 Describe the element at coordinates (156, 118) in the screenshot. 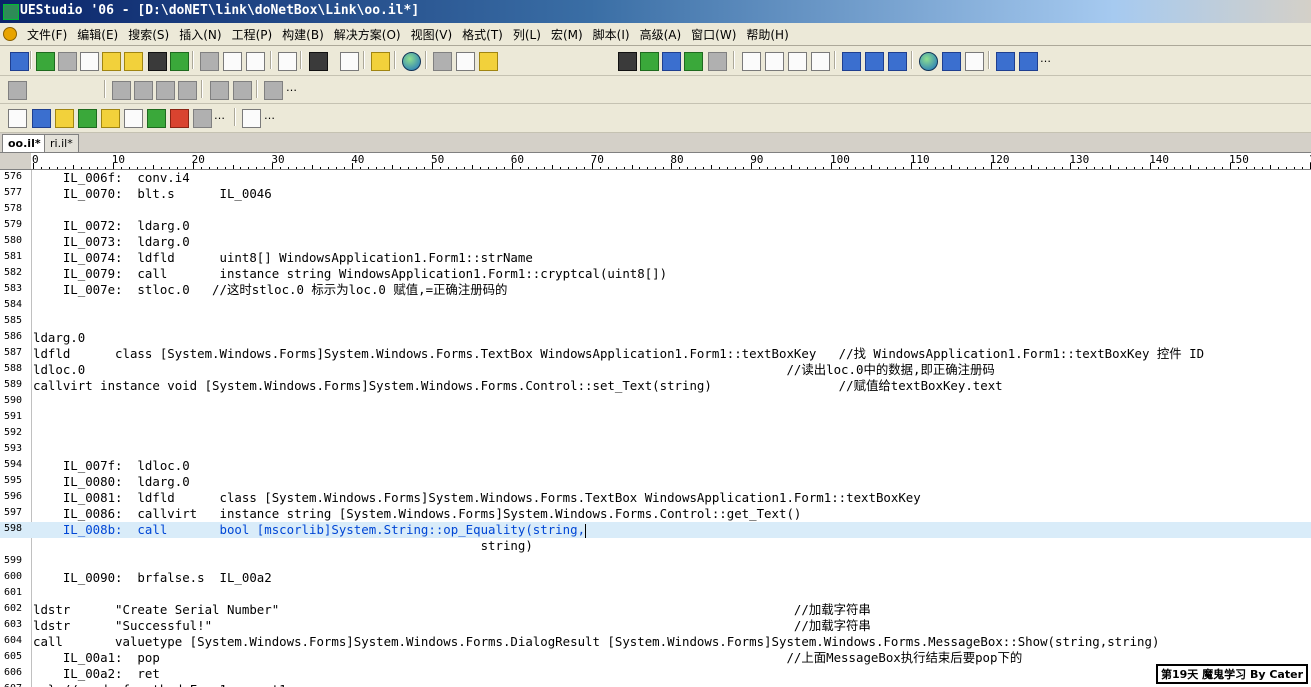

I see `add-folder-icon` at that location.